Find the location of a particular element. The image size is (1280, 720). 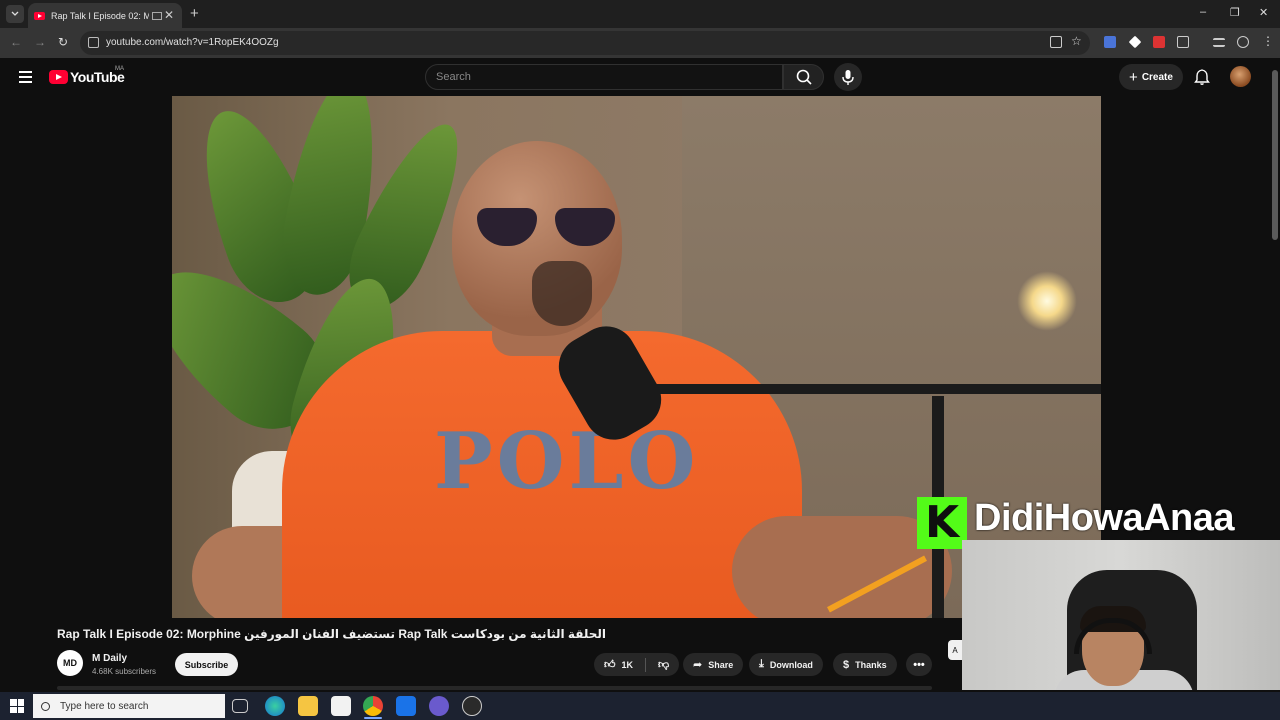

search-icon is located at coordinates (804, 77).